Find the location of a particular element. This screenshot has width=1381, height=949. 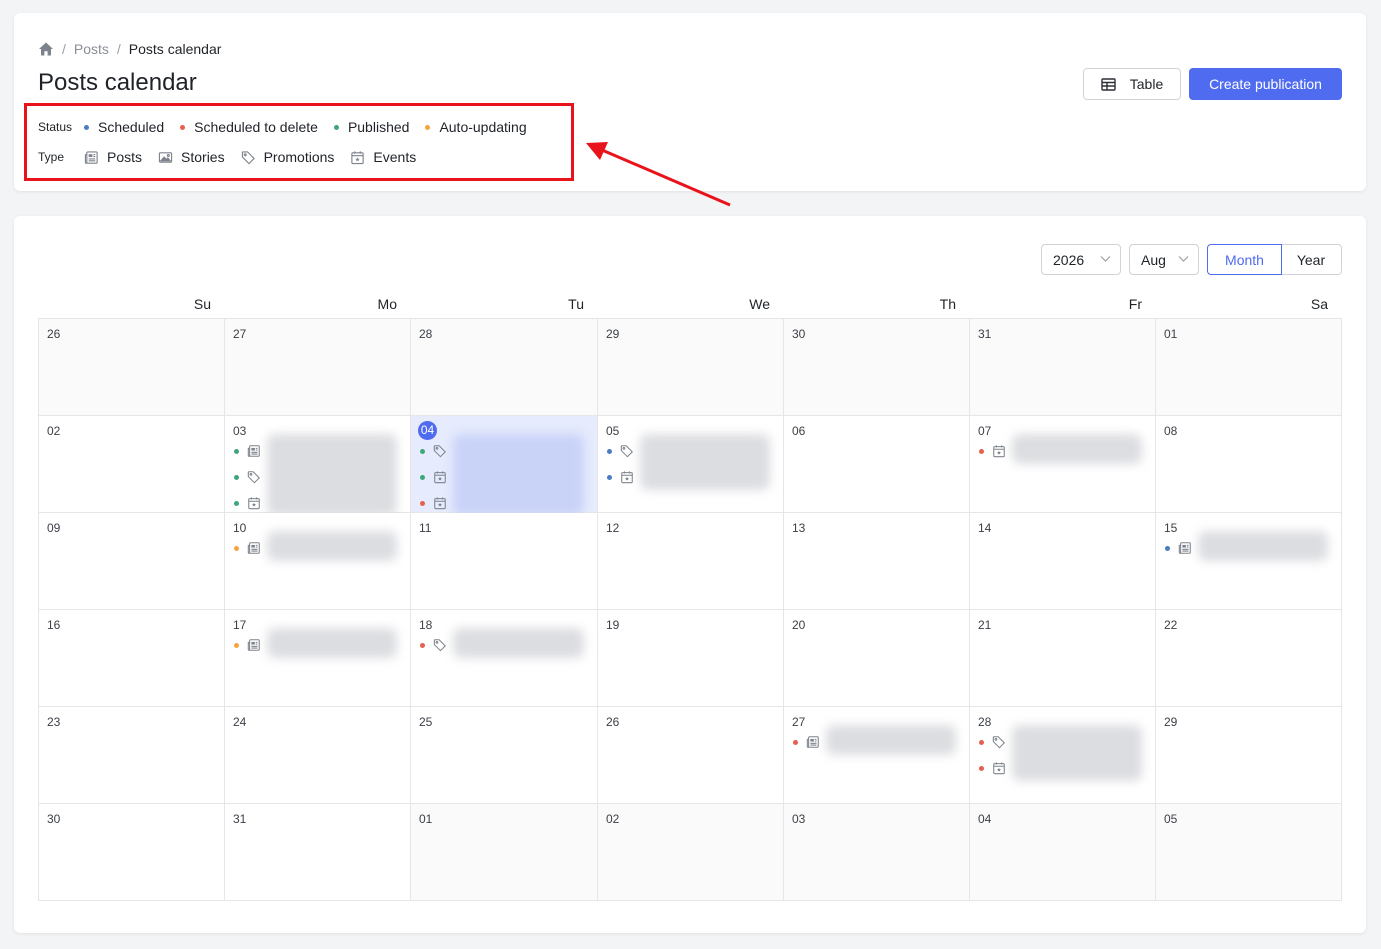

calendar-day: 16 is located at coordinates (132, 658).